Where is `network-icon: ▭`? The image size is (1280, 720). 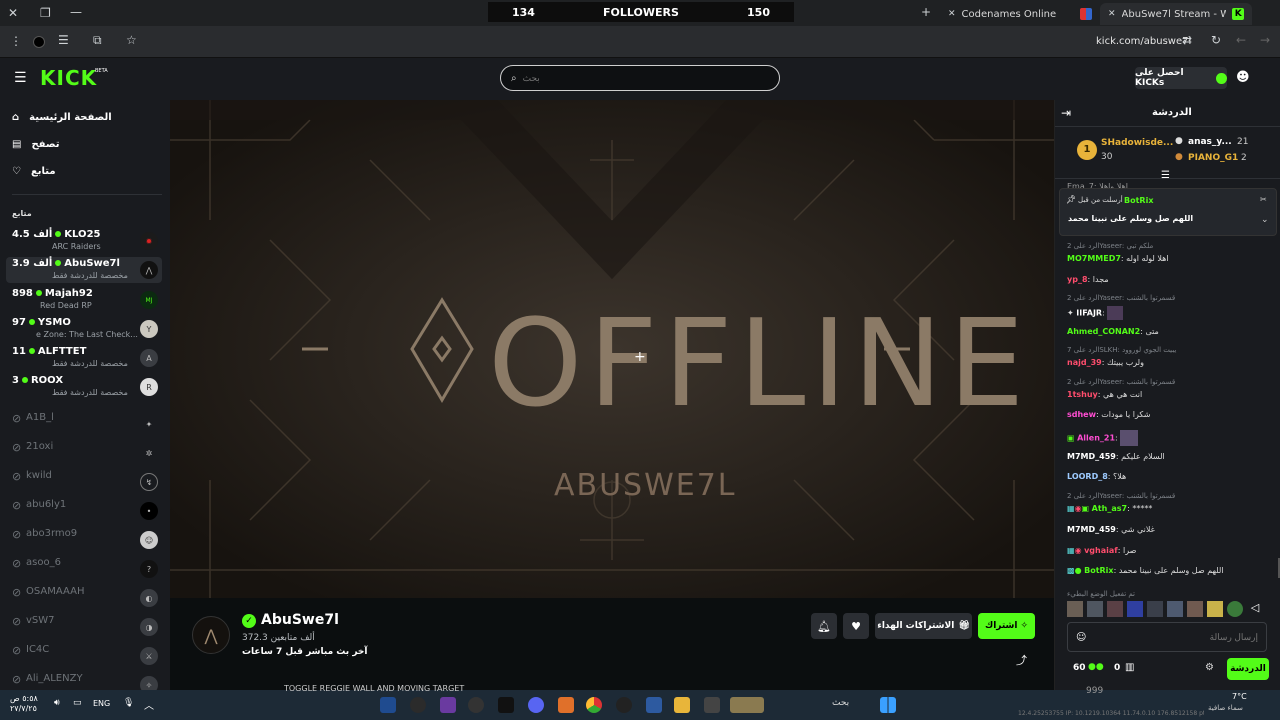 network-icon: ▭ is located at coordinates (77, 703).